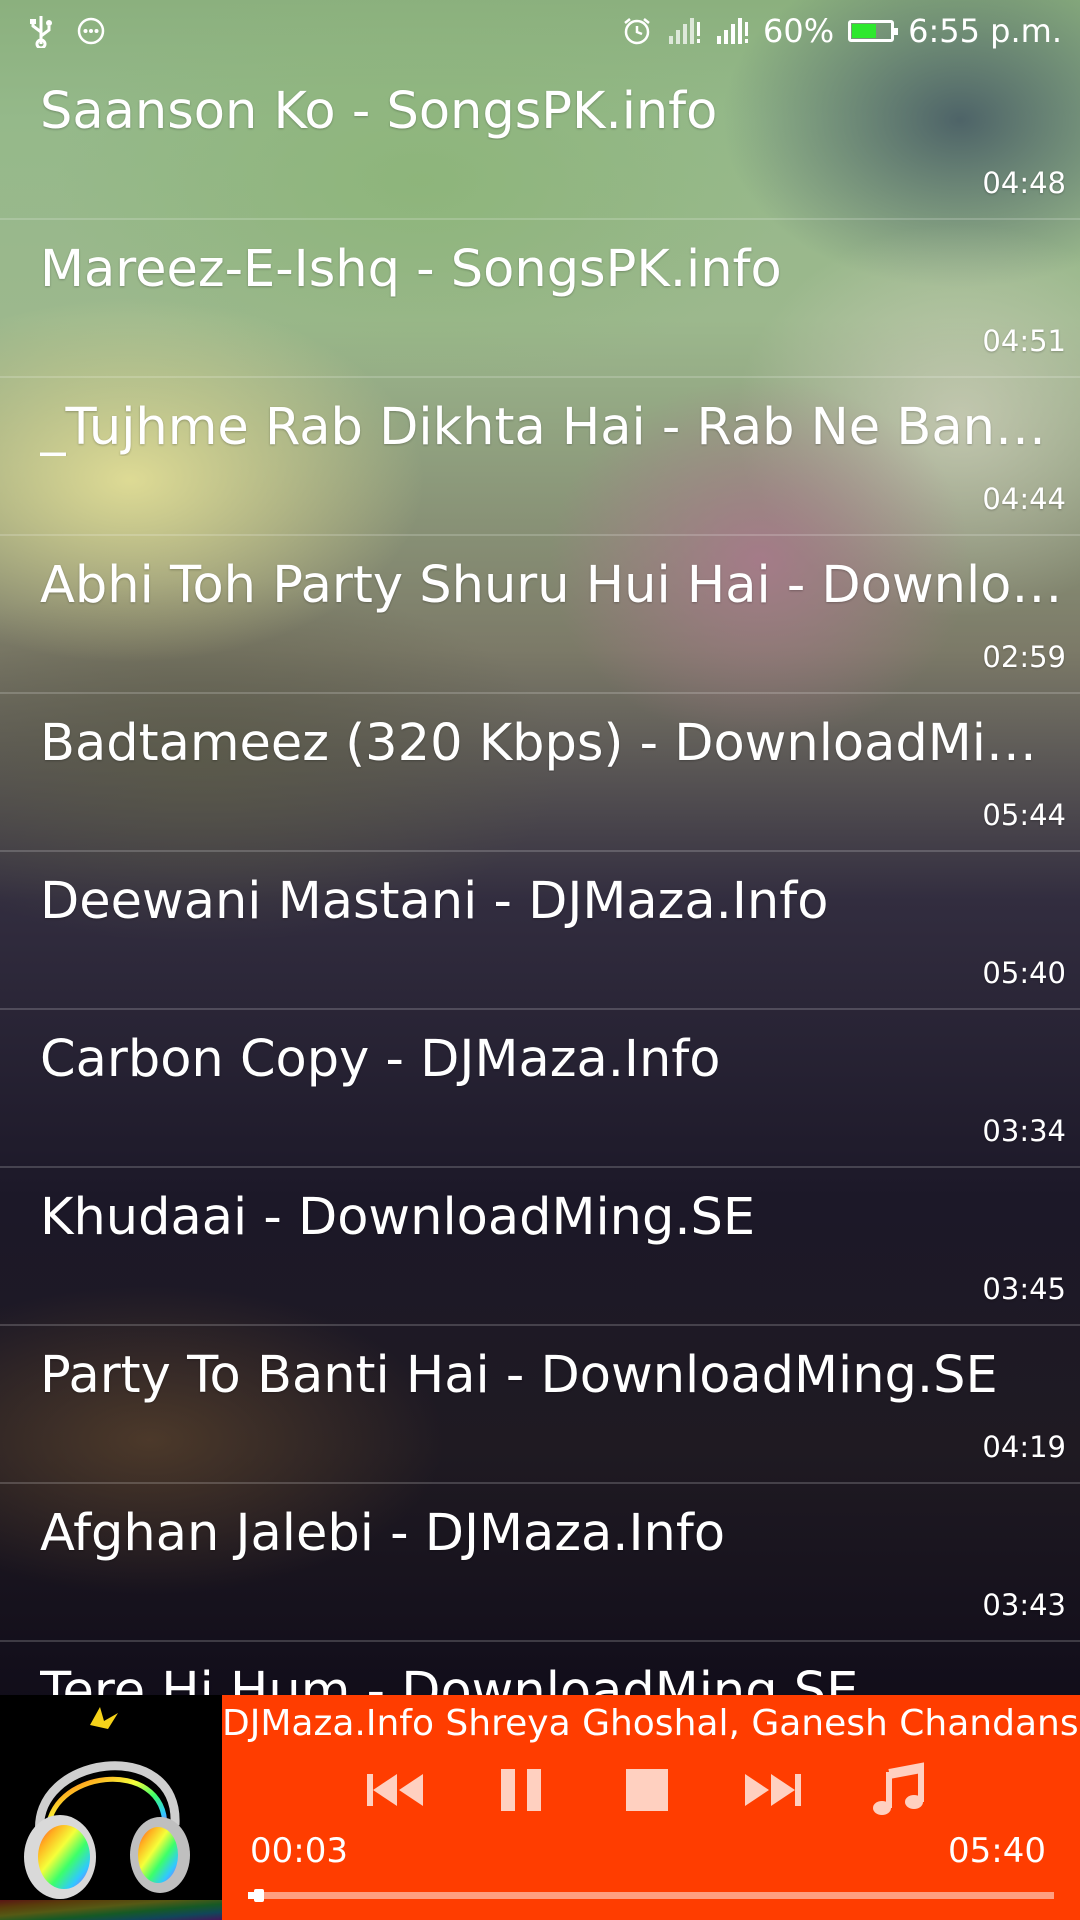  I want to click on next-icon, so click(773, 1790).